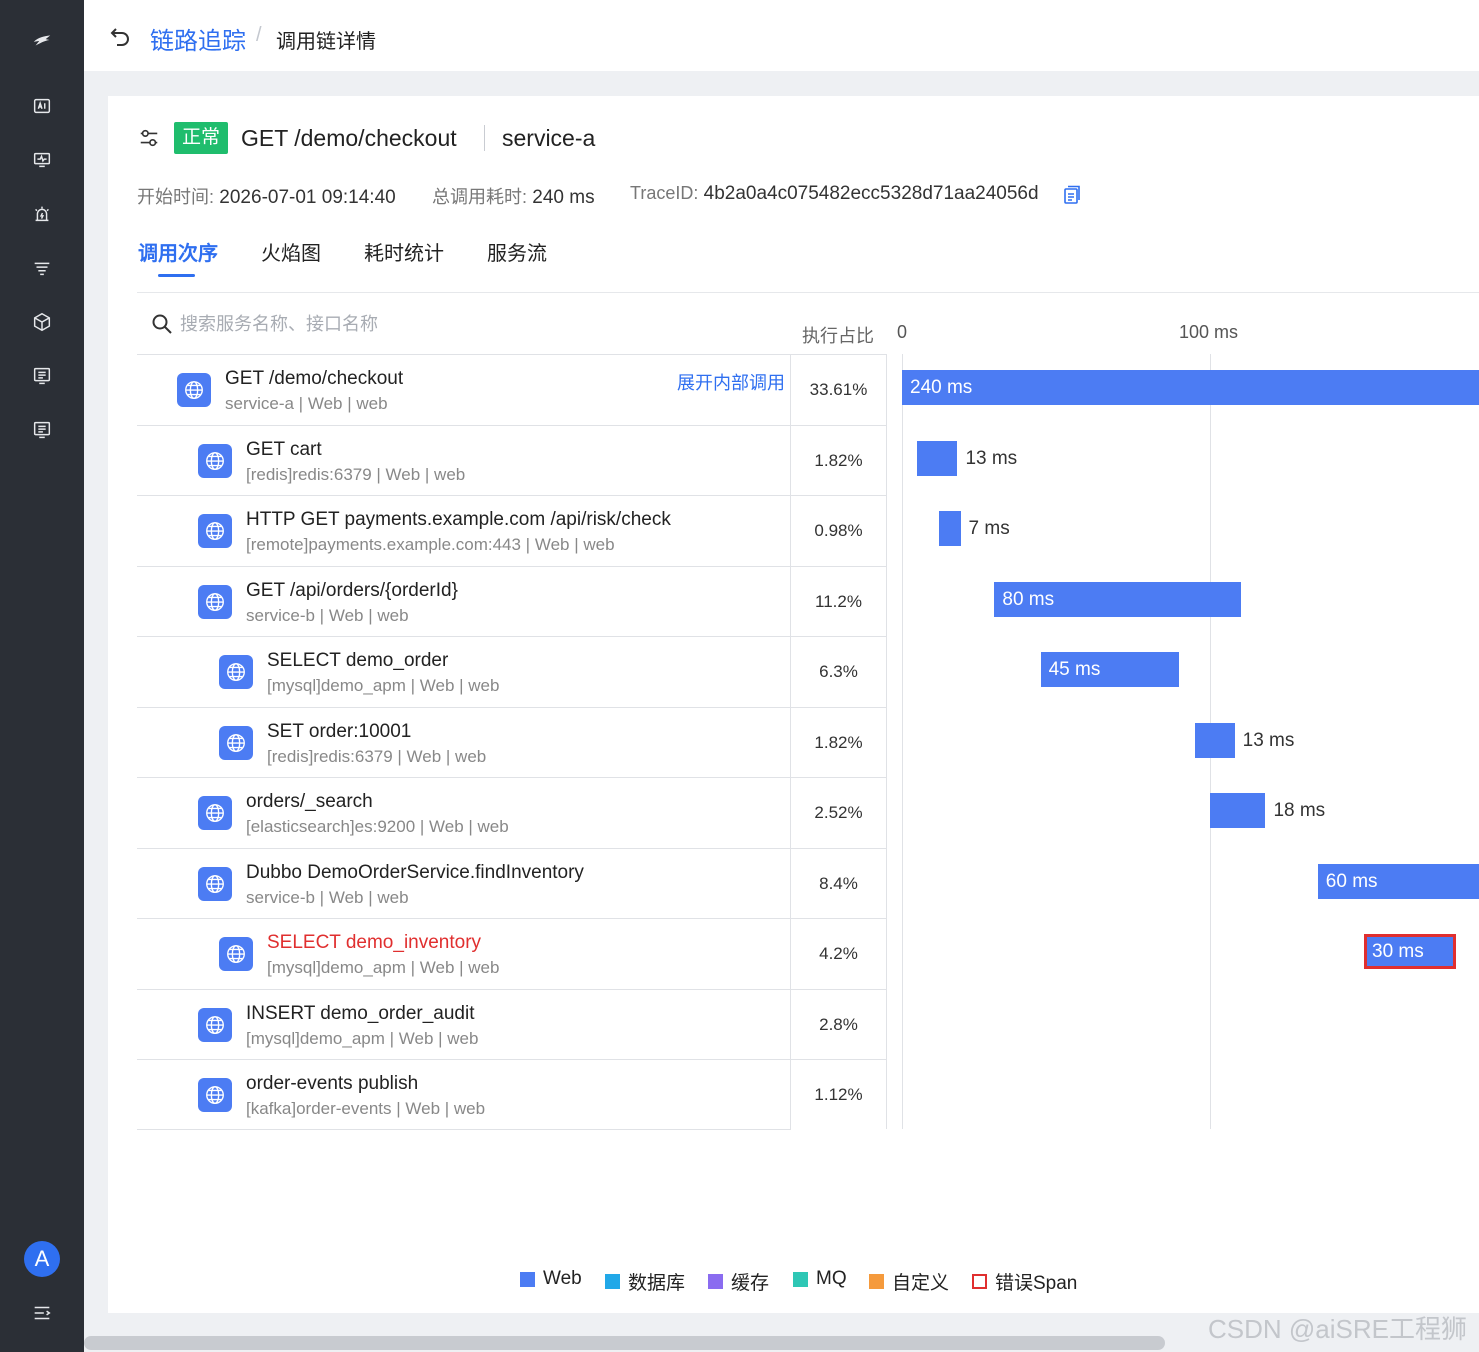  Describe the element at coordinates (358, 660) in the screenshot. I see `span-name: SELECT demo_order` at that location.